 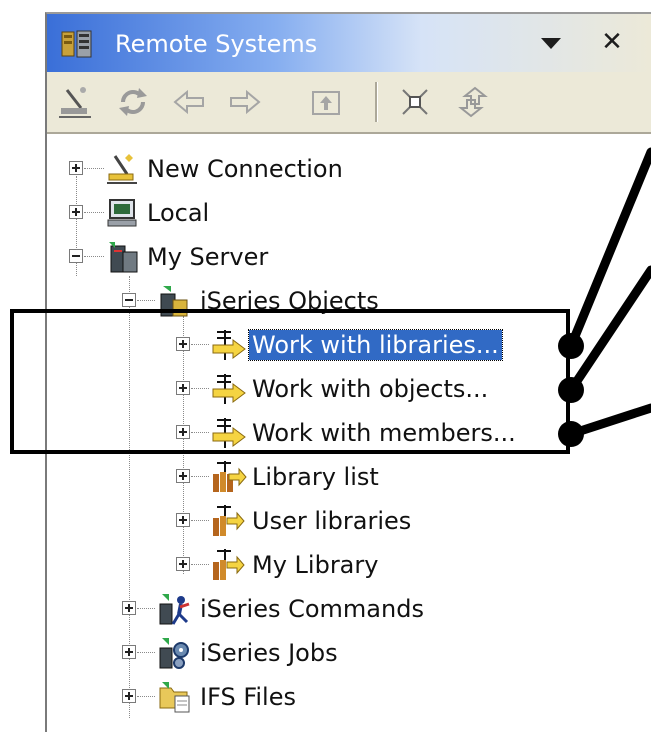 I want to click on tree-item-new-connection: New Connection, so click(x=327, y=170).